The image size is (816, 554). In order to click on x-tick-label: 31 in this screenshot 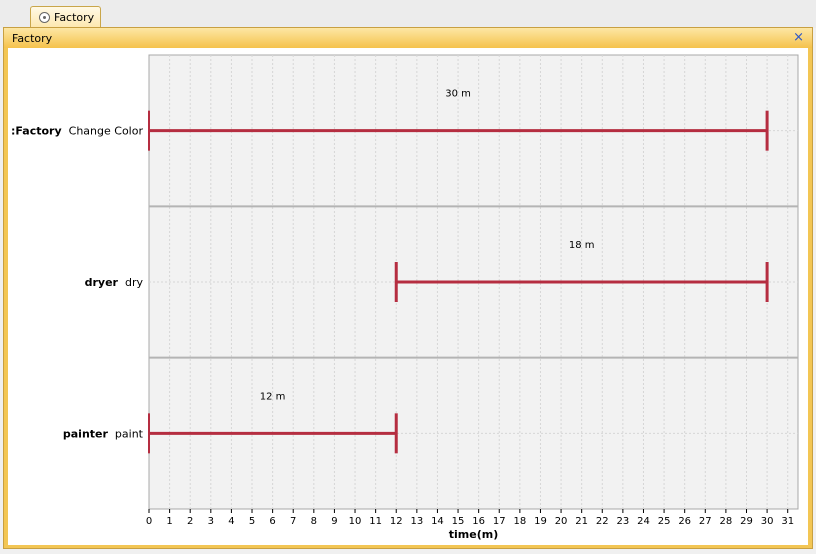, I will do `click(787, 521)`.